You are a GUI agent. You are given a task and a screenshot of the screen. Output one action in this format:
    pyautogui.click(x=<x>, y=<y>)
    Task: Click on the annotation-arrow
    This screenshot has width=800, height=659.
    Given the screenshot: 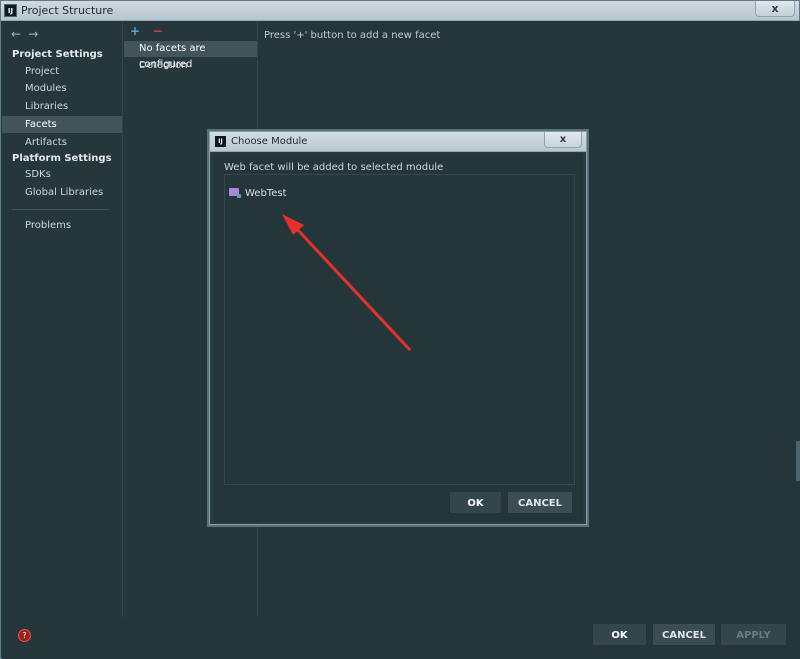 What is the action you would take?
    pyautogui.click(x=347, y=283)
    